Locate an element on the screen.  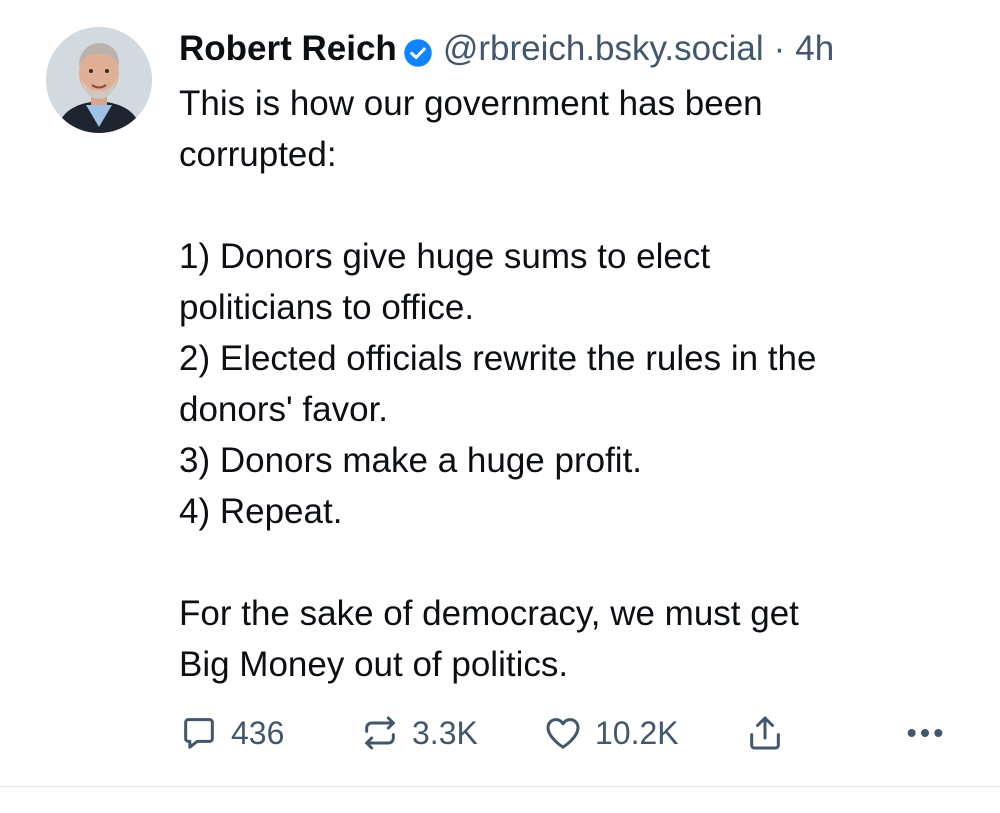
post-header: Robert Reich @rbreich.bsky.social · 4h is located at coordinates (574, 49).